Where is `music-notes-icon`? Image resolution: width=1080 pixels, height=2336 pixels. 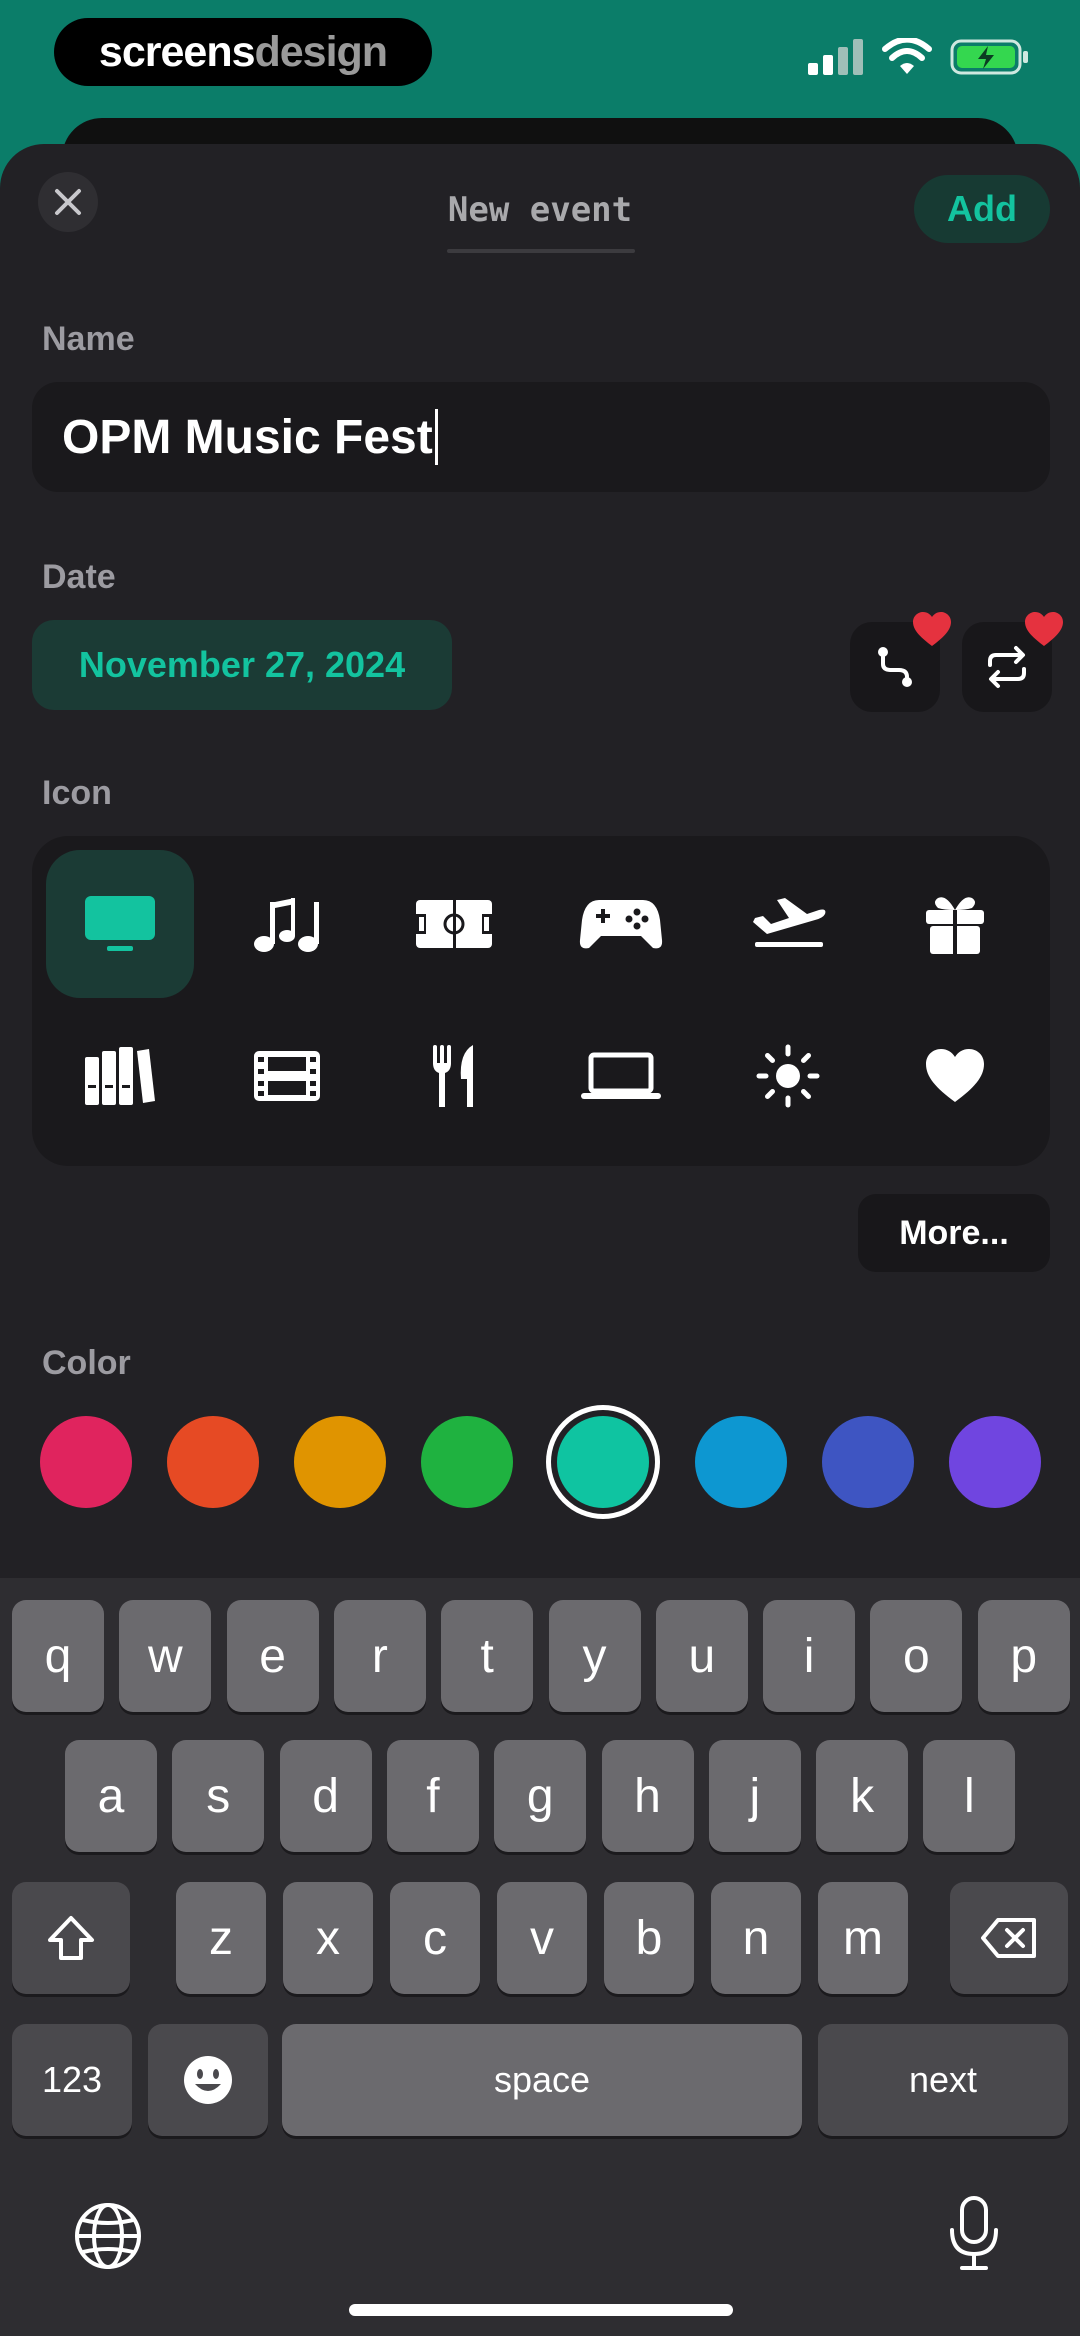
music-notes-icon is located at coordinates (286, 925).